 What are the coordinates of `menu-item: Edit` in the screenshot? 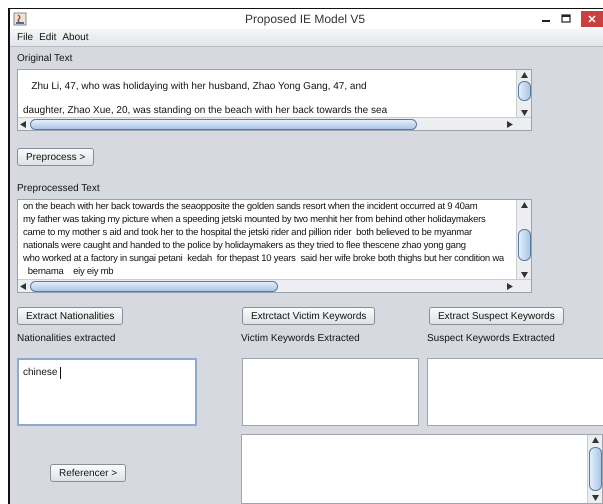 It's located at (47, 37).